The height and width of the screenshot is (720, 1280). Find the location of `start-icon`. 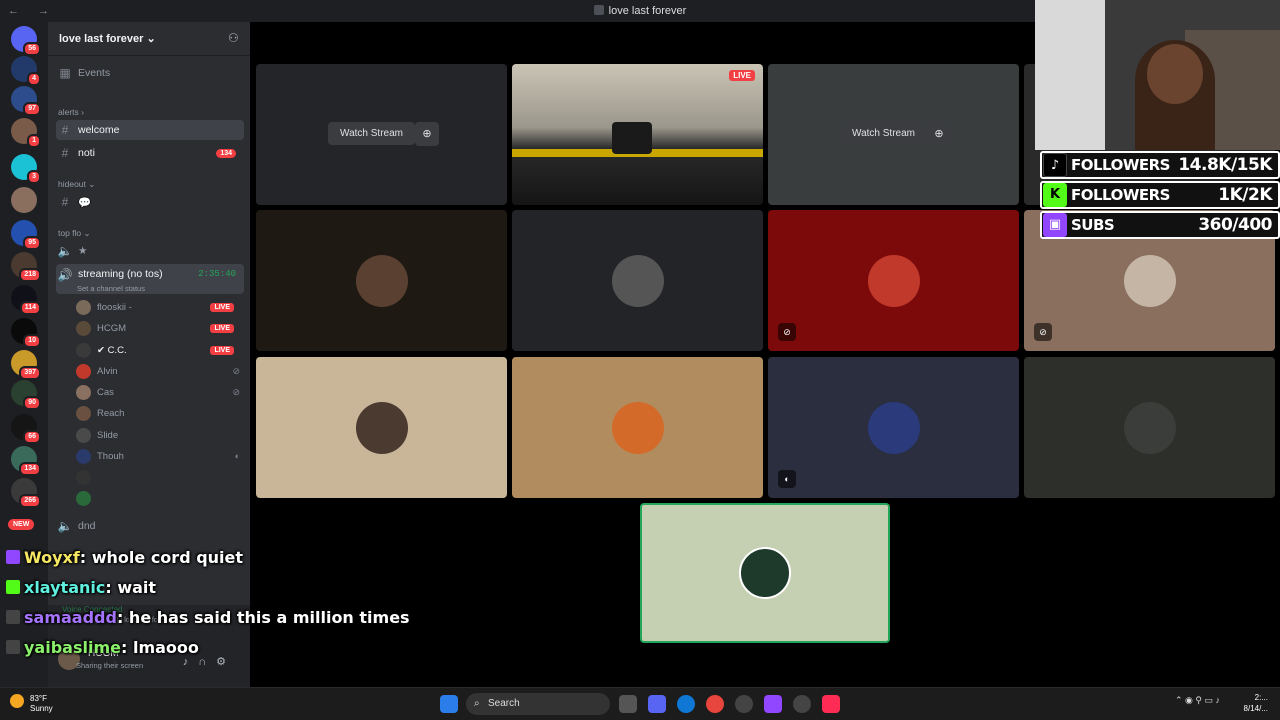

start-icon is located at coordinates (449, 704).